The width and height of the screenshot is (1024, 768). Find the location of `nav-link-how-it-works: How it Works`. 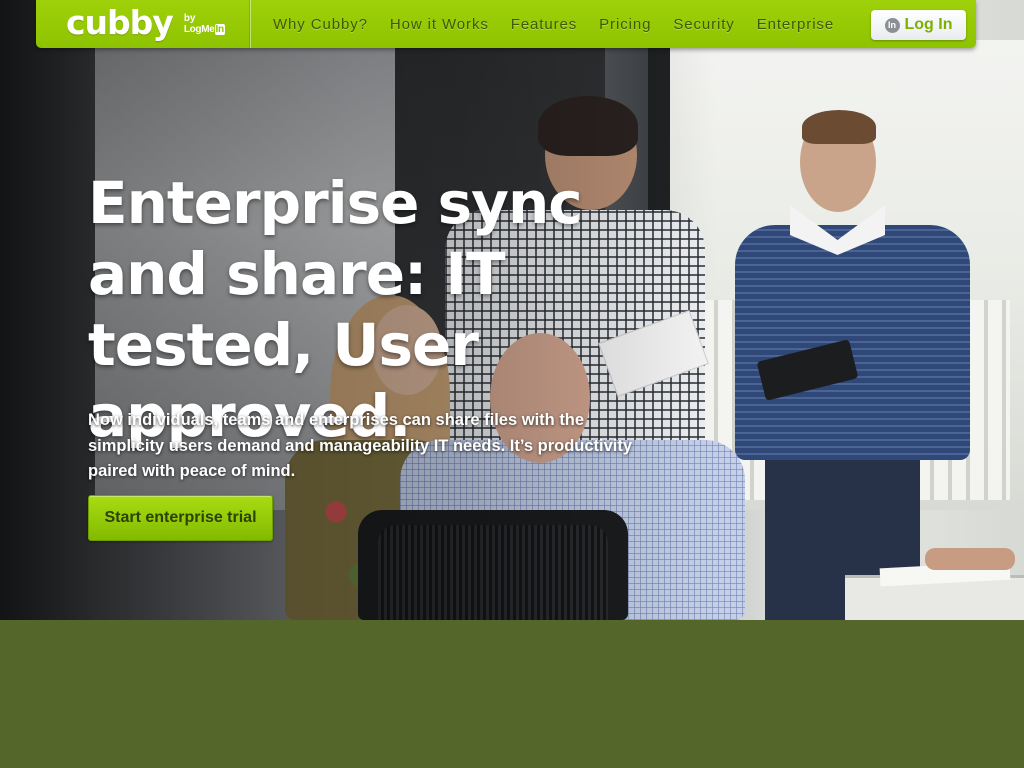

nav-link-how-it-works: How it Works is located at coordinates (439, 24).